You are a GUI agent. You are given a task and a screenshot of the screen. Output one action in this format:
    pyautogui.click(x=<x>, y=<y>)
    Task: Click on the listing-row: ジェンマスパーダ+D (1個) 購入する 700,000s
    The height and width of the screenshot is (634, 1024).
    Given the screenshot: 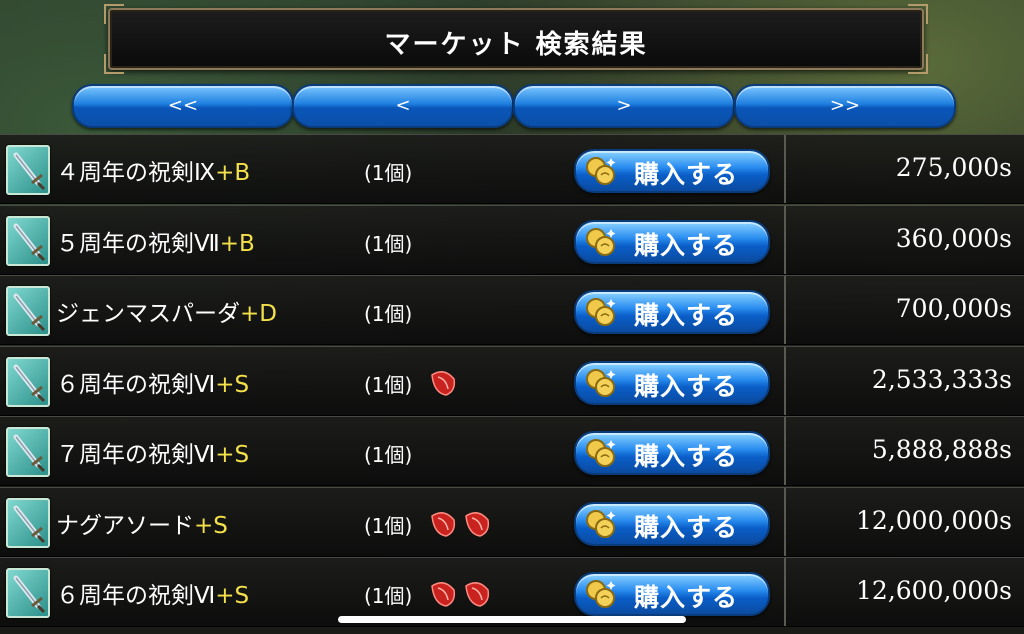 What is the action you would take?
    pyautogui.click(x=512, y=310)
    